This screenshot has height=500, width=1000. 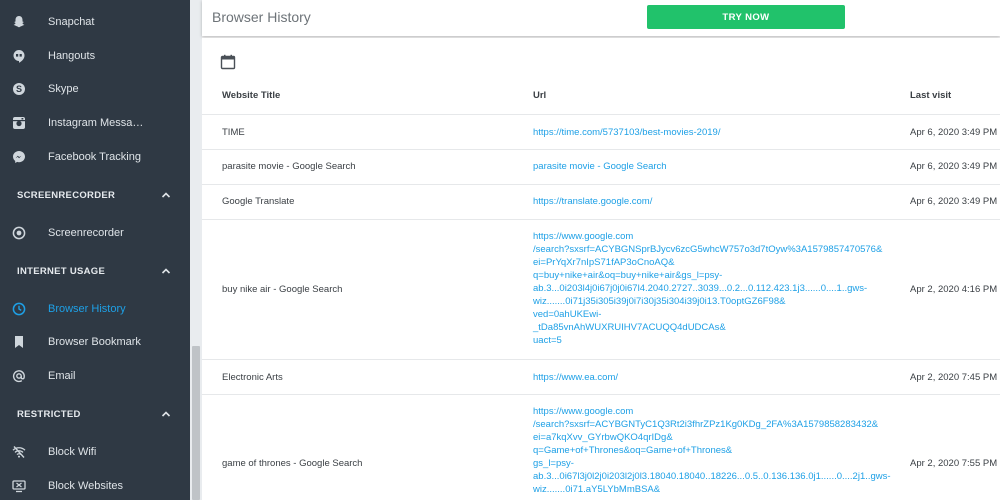 What do you see at coordinates (954, 289) in the screenshot?
I see `row-last-visit: Apr 2, 2020 4:16 PM` at bounding box center [954, 289].